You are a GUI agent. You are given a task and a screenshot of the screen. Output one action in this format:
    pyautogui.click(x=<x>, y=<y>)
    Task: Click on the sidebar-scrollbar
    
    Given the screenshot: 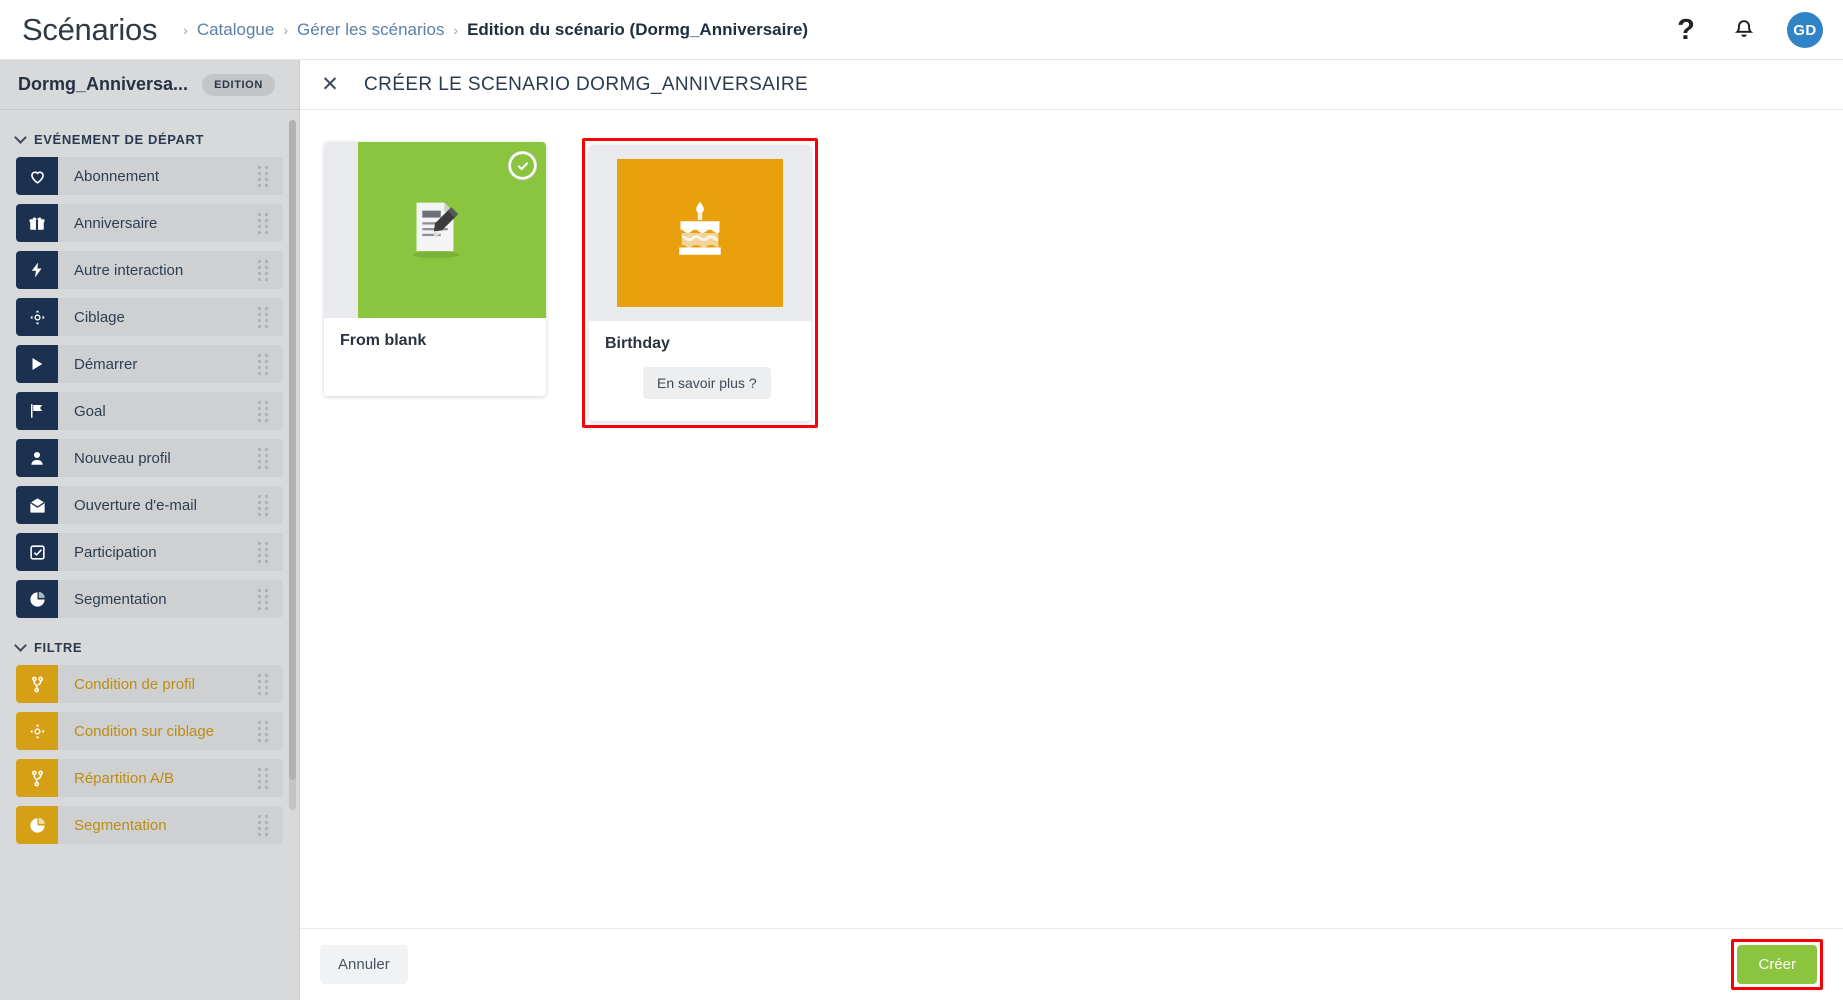 What is the action you would take?
    pyautogui.click(x=292, y=465)
    